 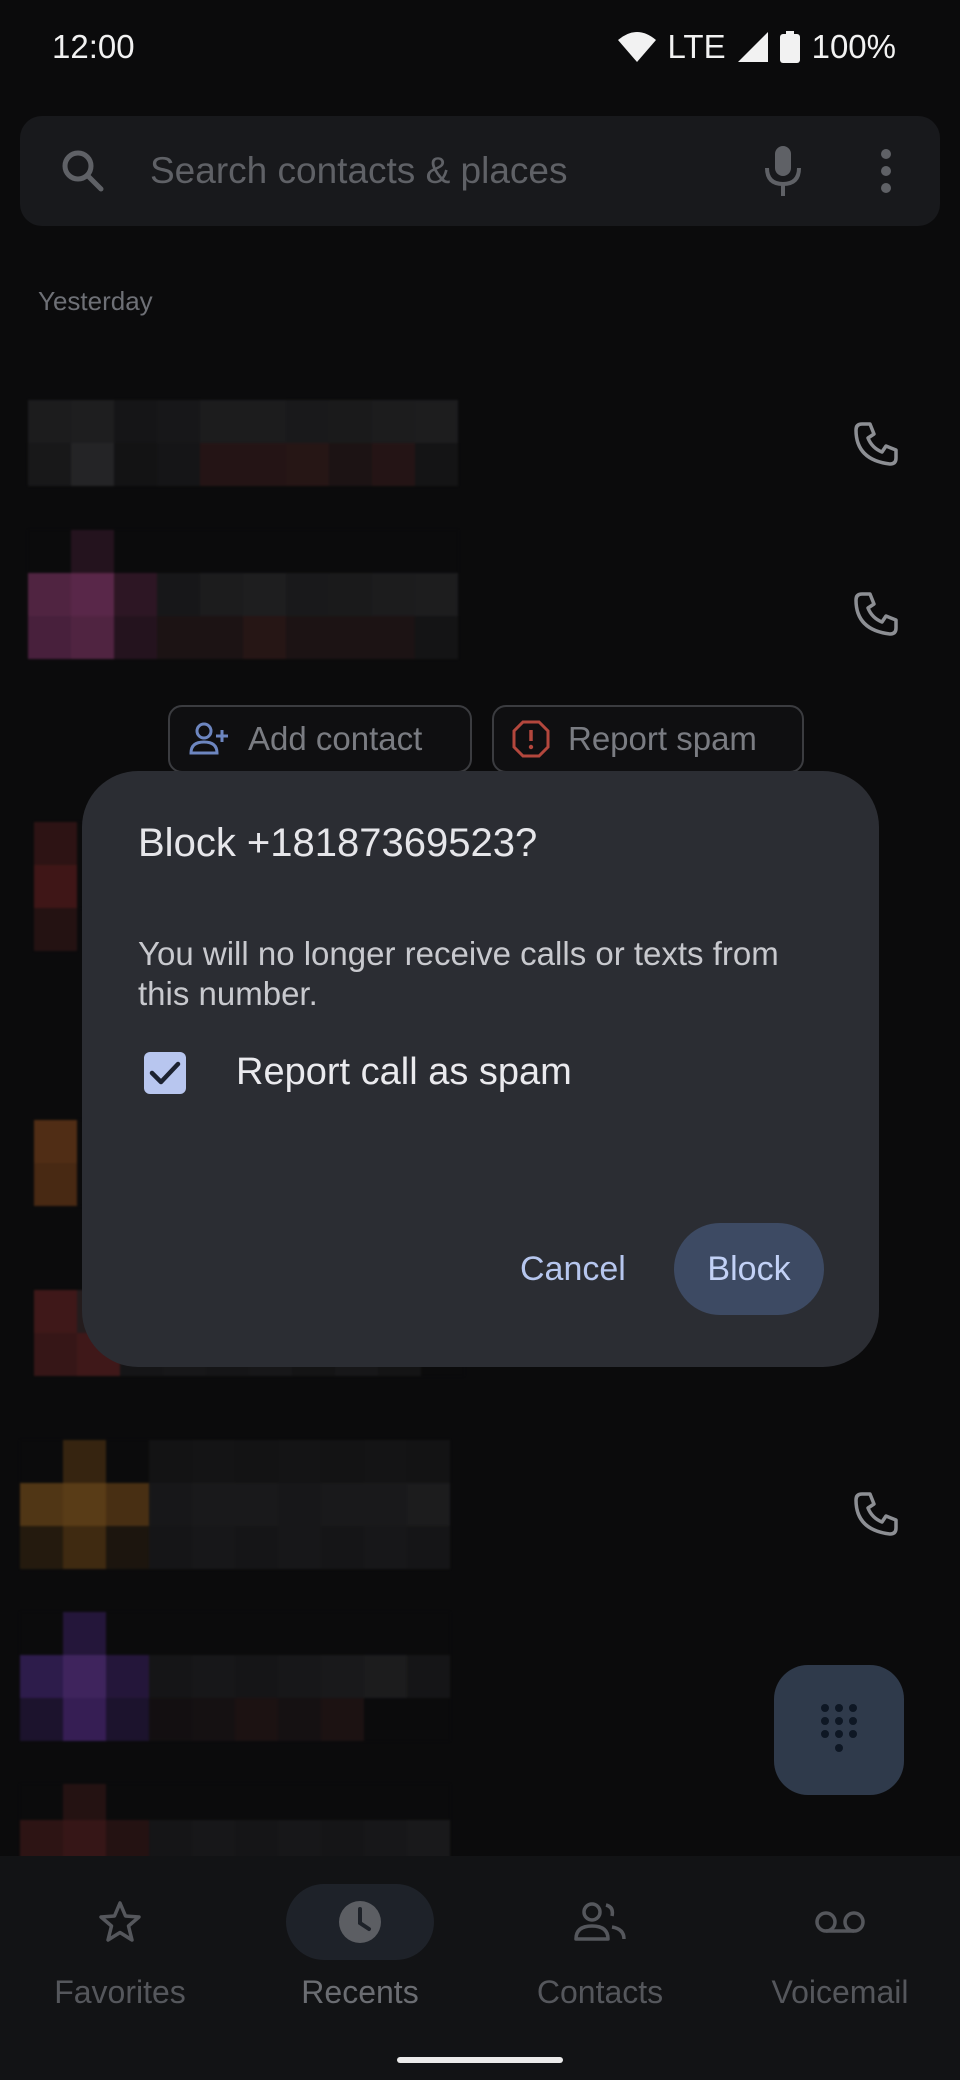 I want to click on report-spam-checkbox-row: Report call as spam, so click(x=358, y=1072).